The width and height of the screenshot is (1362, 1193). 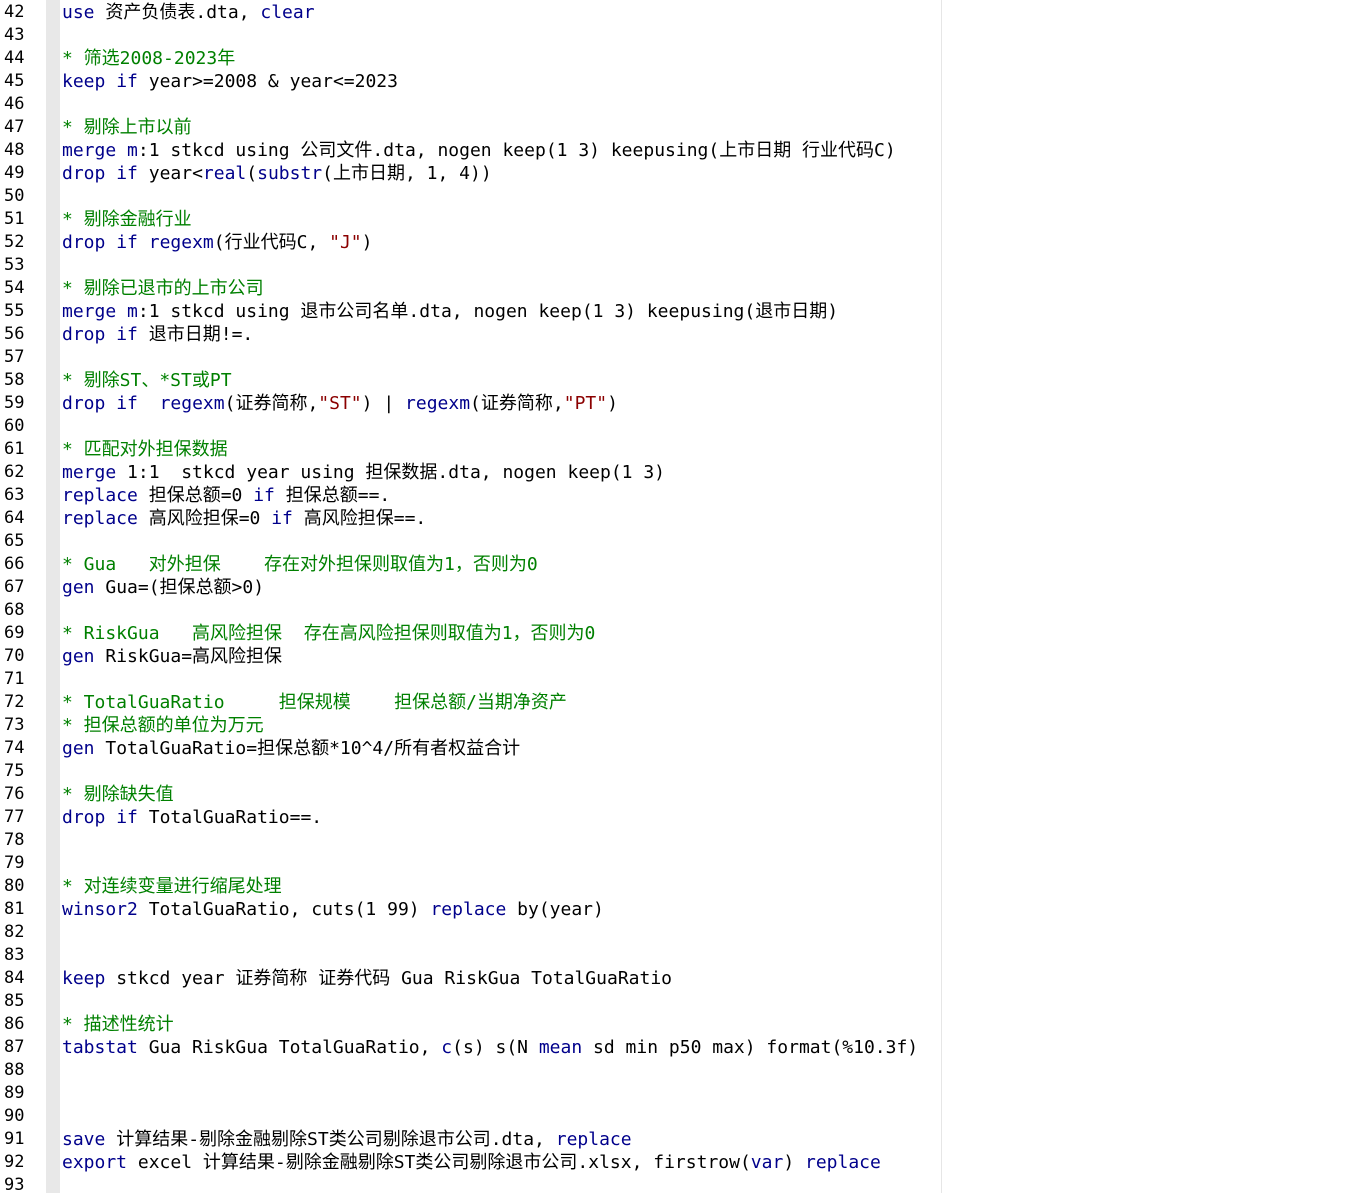 What do you see at coordinates (195, 334) in the screenshot?
I see `text-token: 退市日期!=.` at bounding box center [195, 334].